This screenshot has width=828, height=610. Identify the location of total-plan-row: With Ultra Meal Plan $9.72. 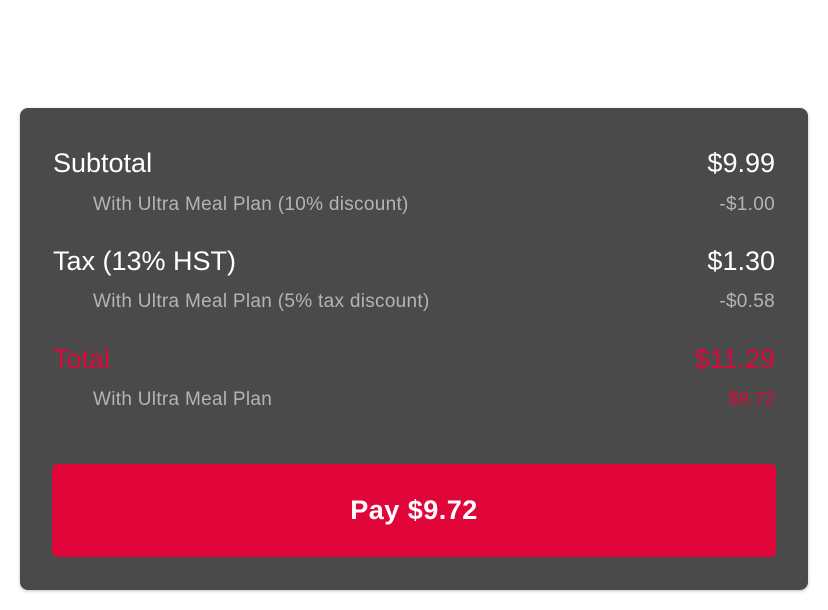
(434, 400).